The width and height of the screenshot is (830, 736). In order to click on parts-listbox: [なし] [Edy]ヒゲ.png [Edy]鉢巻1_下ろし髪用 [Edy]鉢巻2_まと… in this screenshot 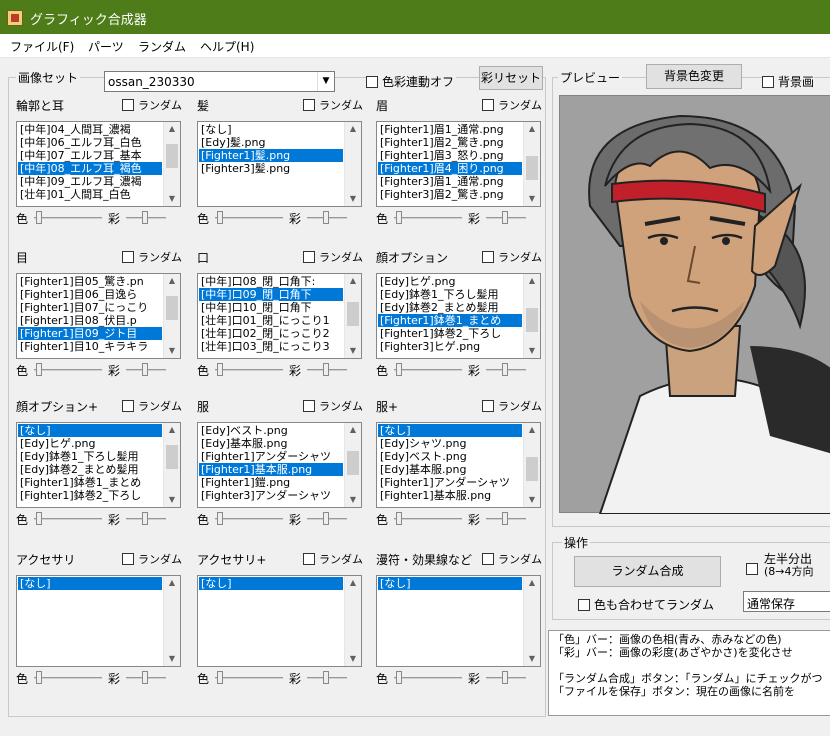, I will do `click(98, 465)`.